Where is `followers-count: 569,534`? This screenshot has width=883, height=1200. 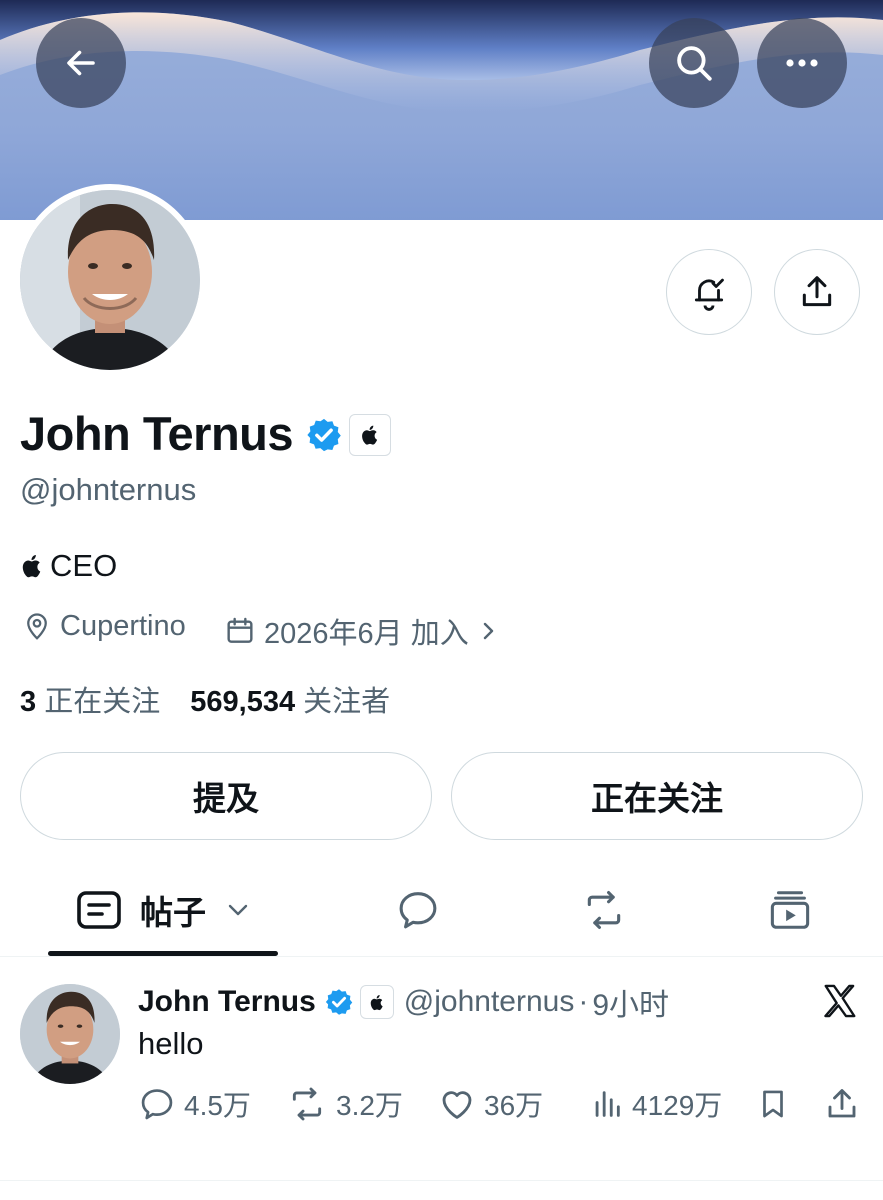 followers-count: 569,534 is located at coordinates (243, 702).